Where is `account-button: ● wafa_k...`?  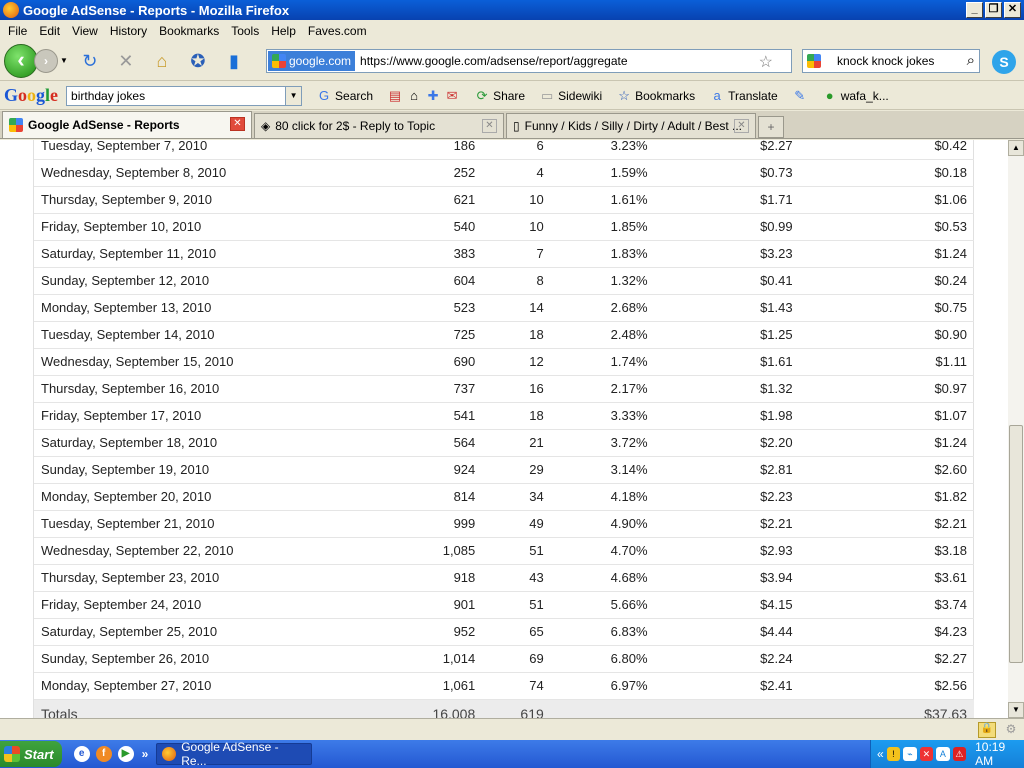 account-button: ● wafa_k... is located at coordinates (855, 96).